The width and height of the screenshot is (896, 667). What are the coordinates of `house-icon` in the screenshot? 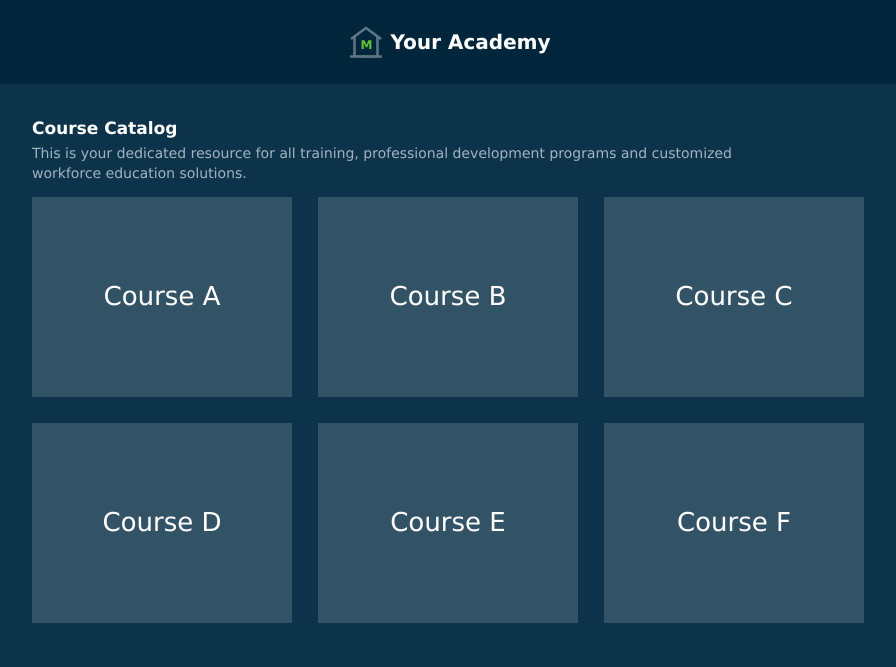 It's located at (366, 42).